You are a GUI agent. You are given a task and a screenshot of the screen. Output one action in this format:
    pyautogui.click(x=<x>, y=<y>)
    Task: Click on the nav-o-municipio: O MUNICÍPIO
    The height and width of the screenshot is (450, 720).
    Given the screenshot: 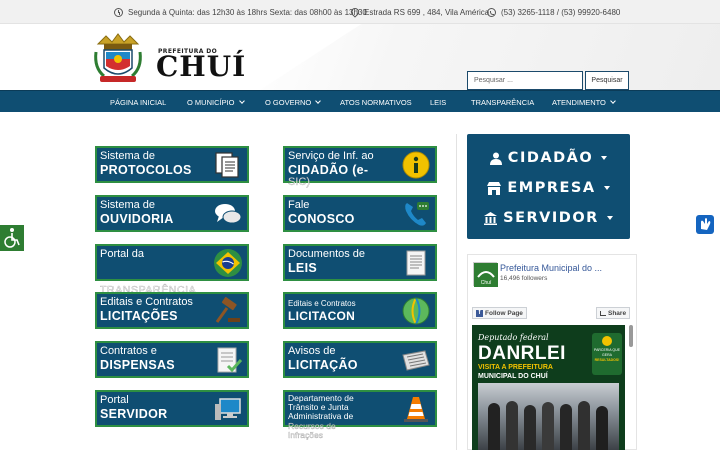 What is the action you would take?
    pyautogui.click(x=216, y=102)
    